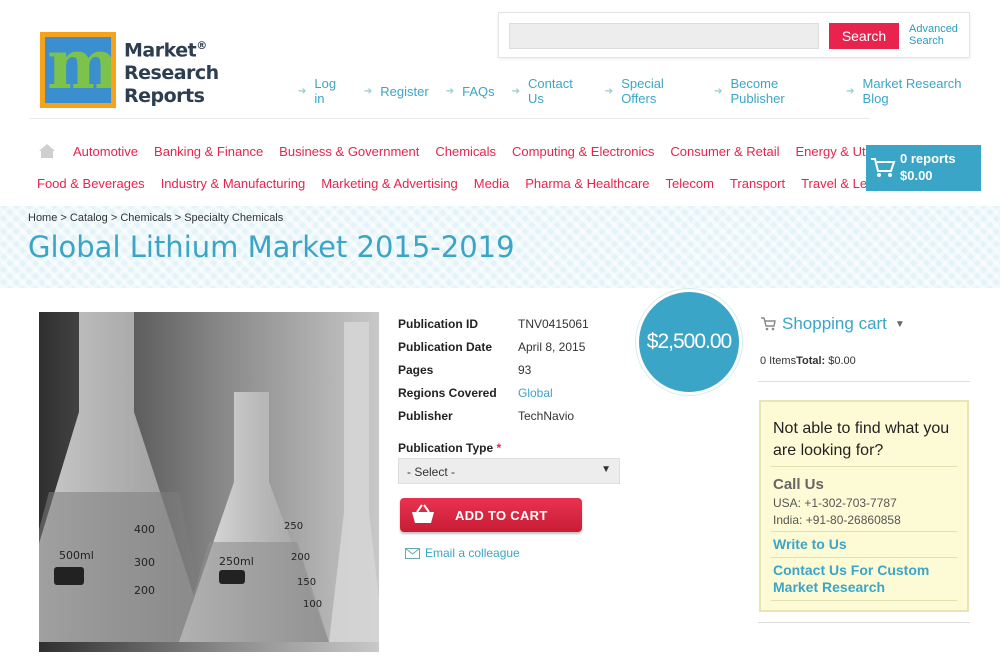 Image resolution: width=1000 pixels, height=660 pixels. I want to click on email-colleague-link: Email a colleague, so click(462, 553).